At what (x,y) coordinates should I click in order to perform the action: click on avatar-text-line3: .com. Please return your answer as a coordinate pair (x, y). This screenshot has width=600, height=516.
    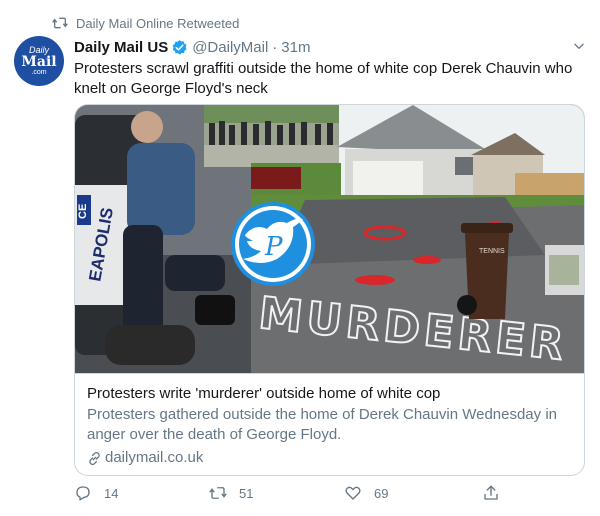
    Looking at the image, I should click on (39, 72).